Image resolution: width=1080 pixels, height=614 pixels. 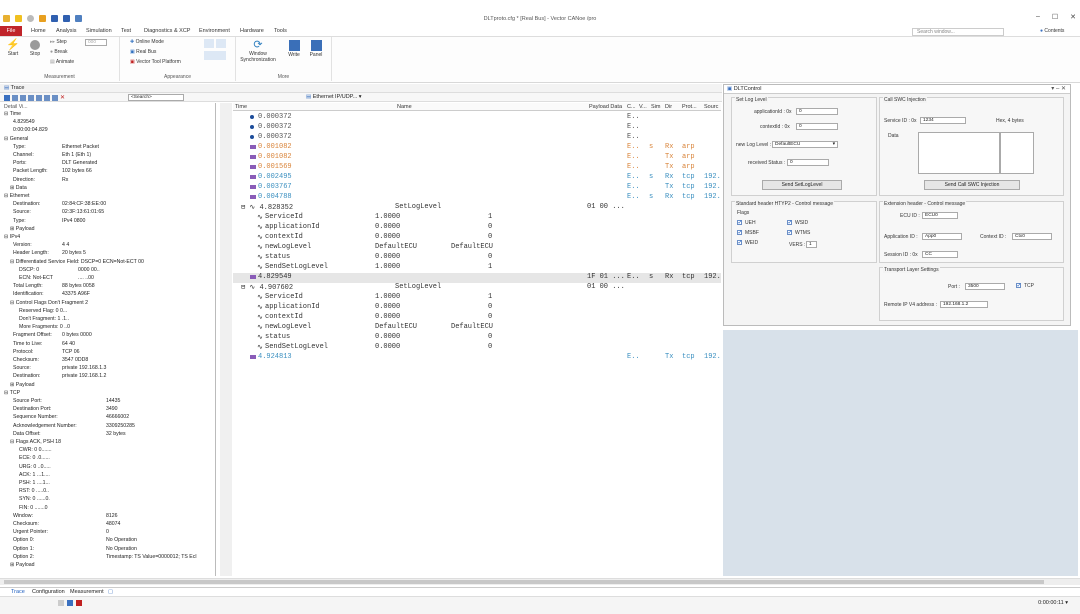 What do you see at coordinates (477, 358) in the screenshot?
I see `trace-row: 4.924813 E.. Tx tcp 192.` at bounding box center [477, 358].